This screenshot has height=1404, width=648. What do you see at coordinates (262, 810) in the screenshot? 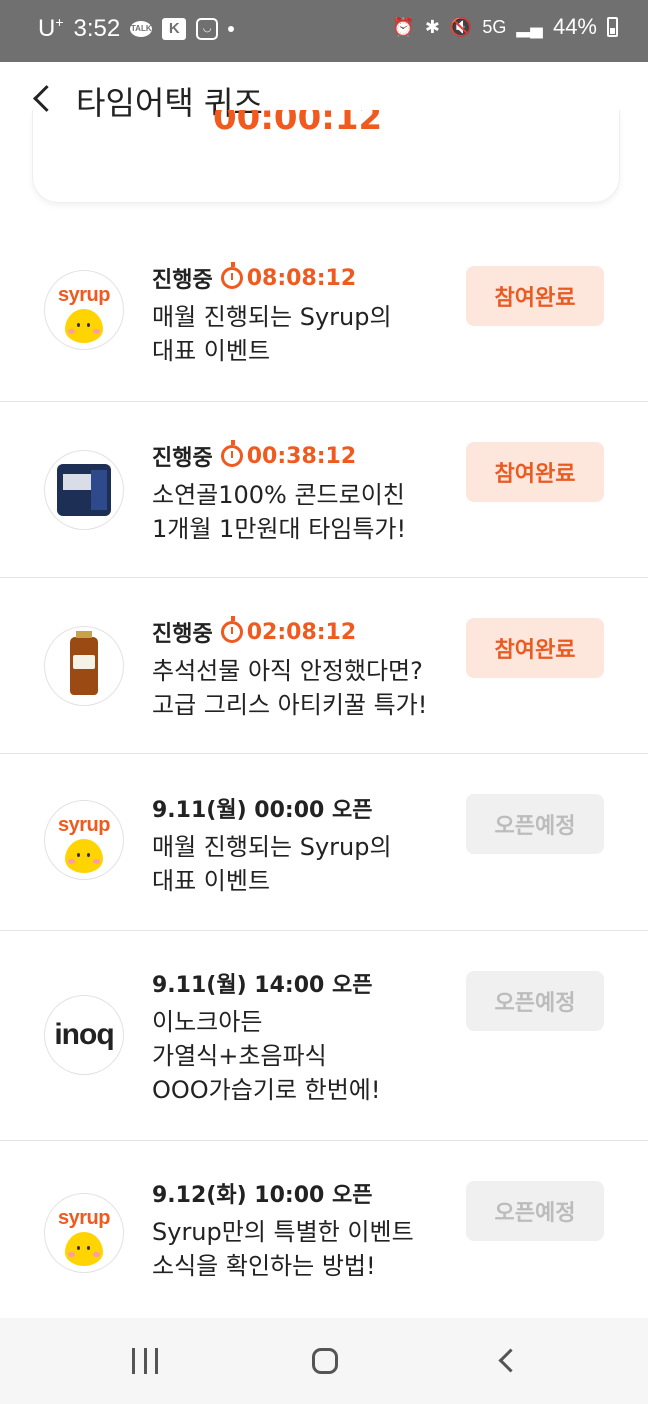
I see `open-date-label: 9.11(월) 00:00 오픈` at bounding box center [262, 810].